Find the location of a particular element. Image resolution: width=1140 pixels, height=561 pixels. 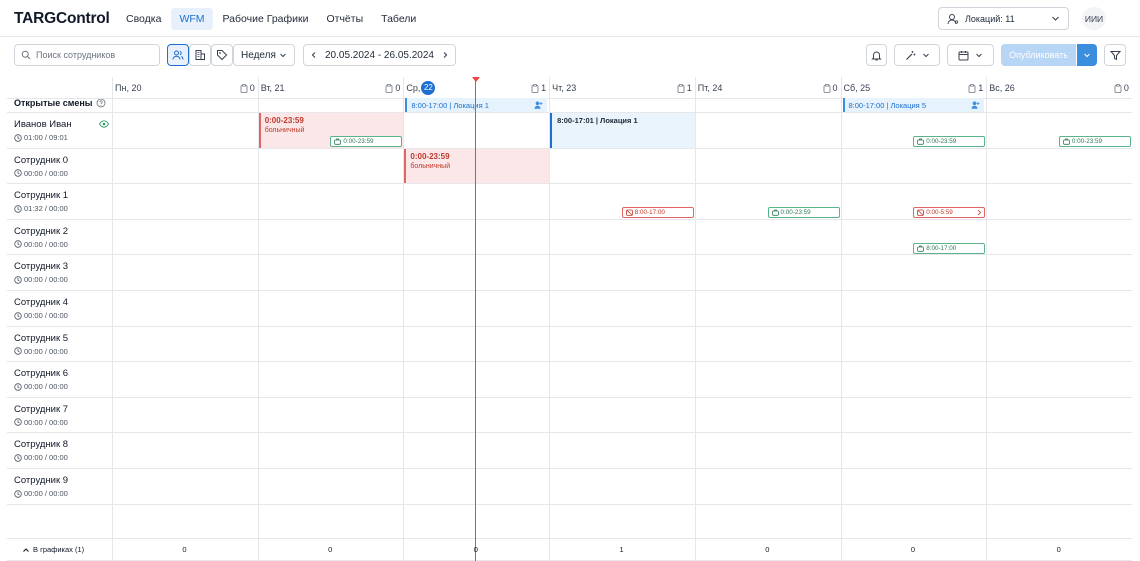

building-icon is located at coordinates (200, 55).